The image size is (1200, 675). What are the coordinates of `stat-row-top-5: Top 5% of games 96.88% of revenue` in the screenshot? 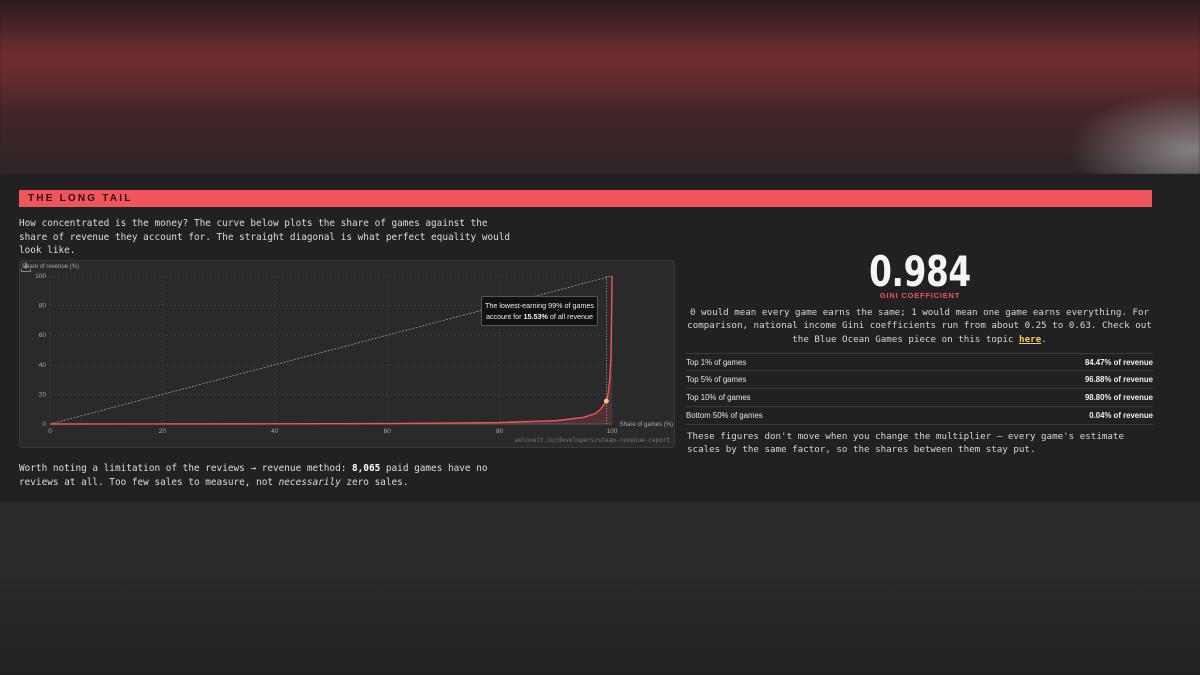 It's located at (919, 380).